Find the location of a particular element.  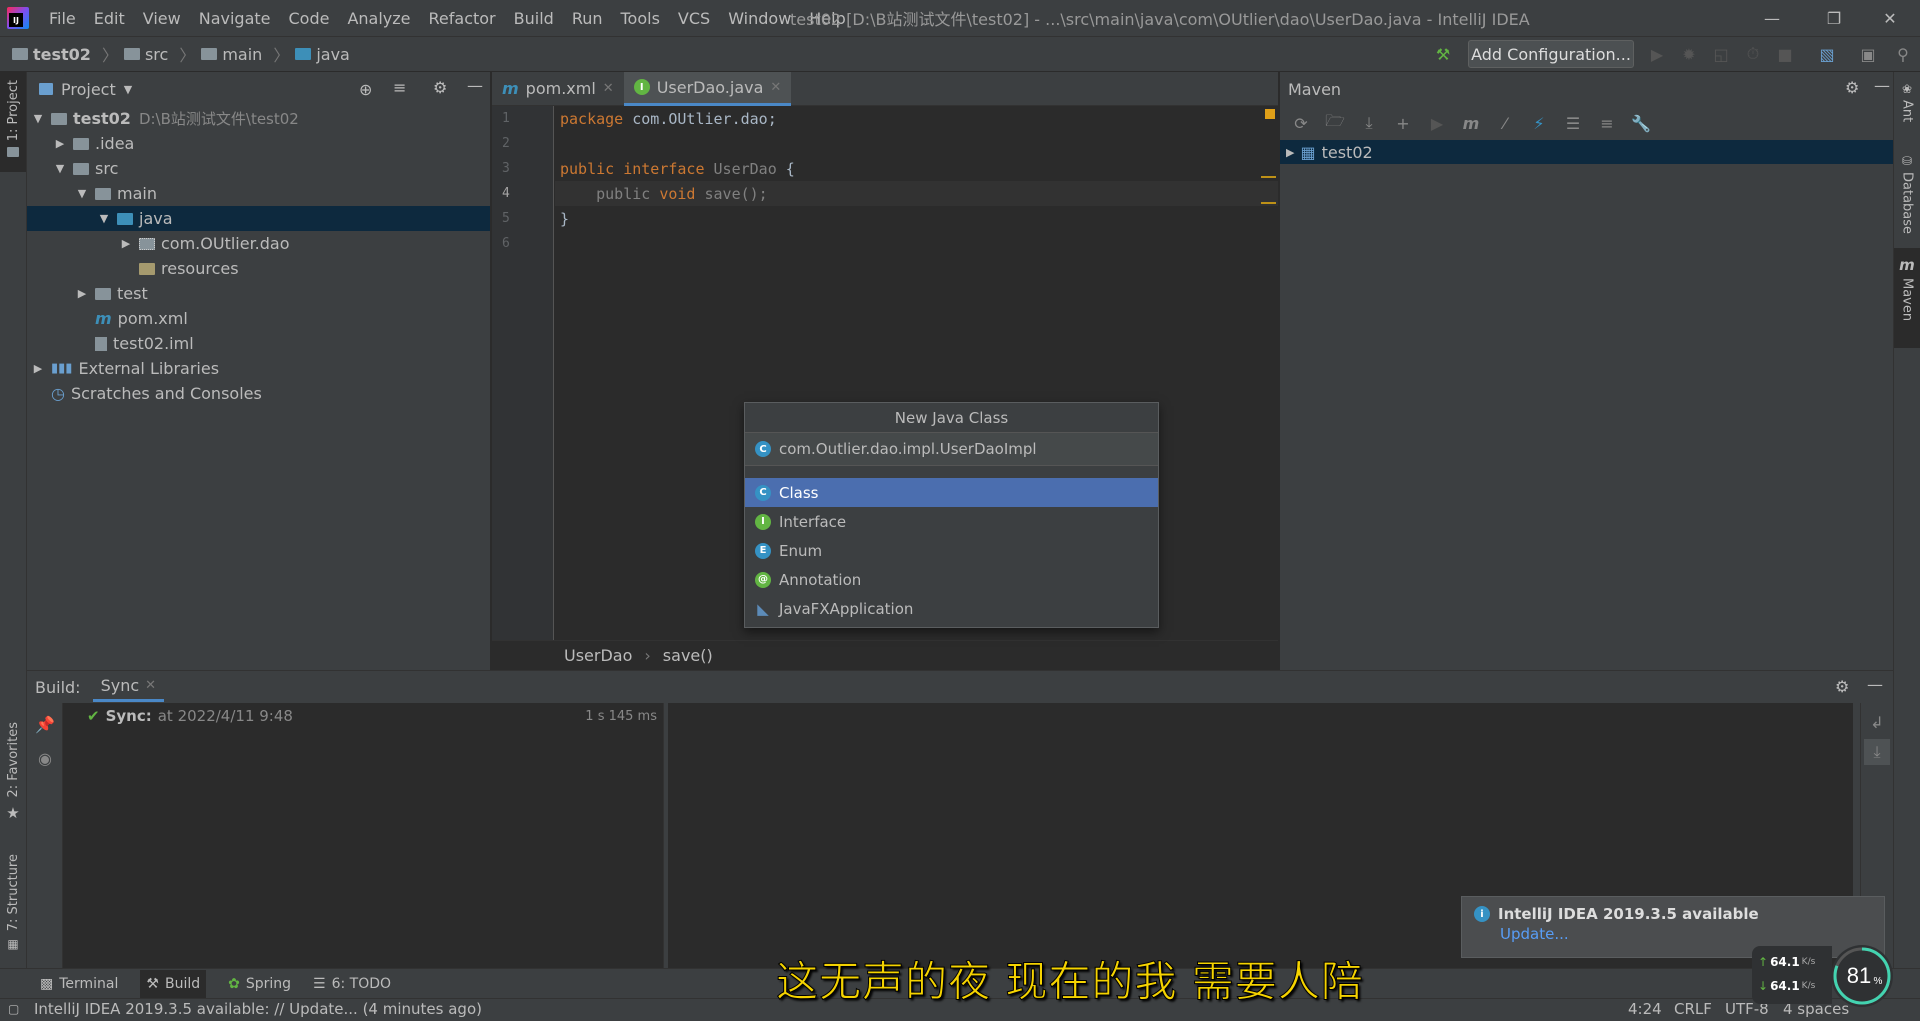

tool-tab-project: 1: Project is located at coordinates (13, 122).